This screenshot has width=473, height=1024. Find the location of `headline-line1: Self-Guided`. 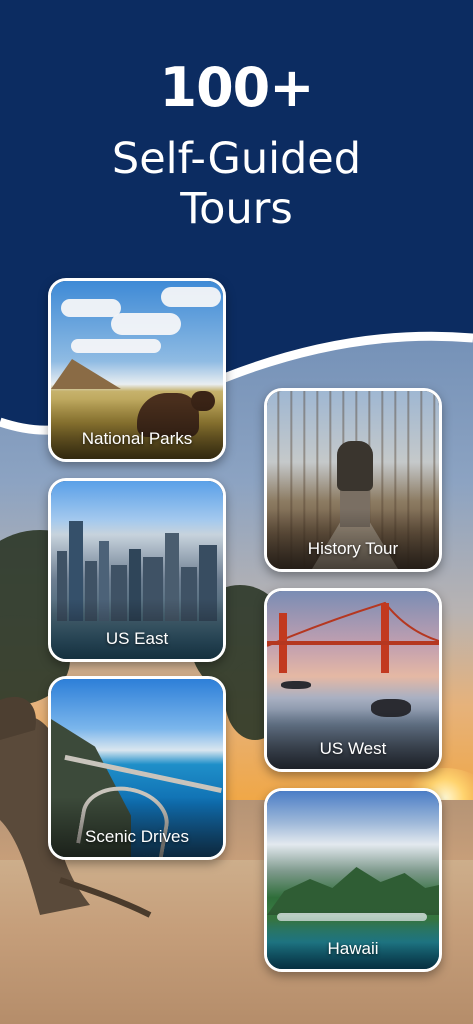

headline-line1: Self-Guided is located at coordinates (236, 159).